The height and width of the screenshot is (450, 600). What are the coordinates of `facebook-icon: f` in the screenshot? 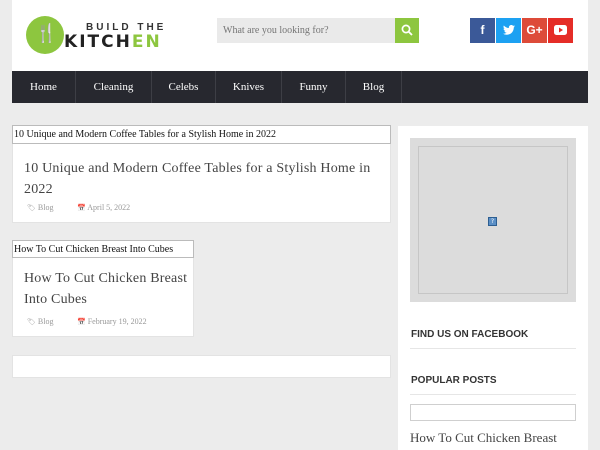 It's located at (482, 30).